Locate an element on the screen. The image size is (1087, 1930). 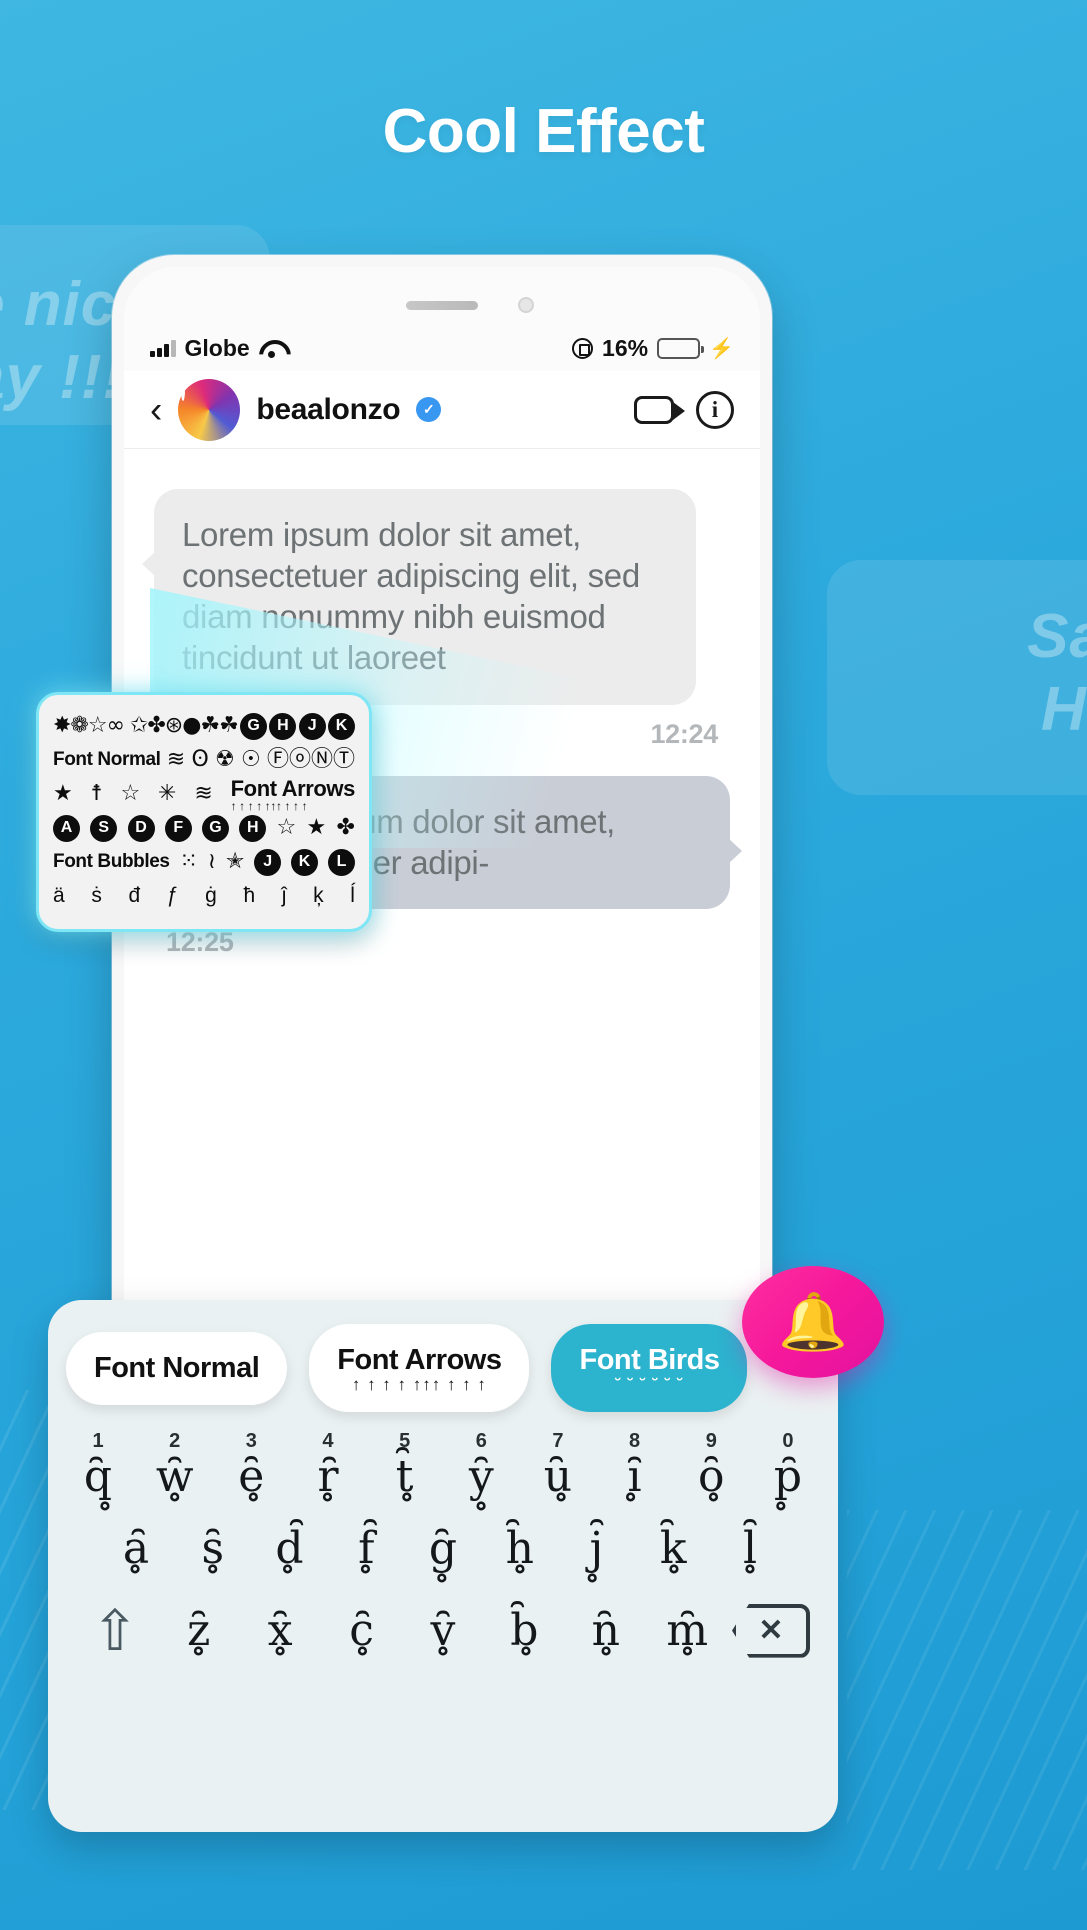
font-popup-decorated-letter: ĵ is located at coordinates (284, 896).